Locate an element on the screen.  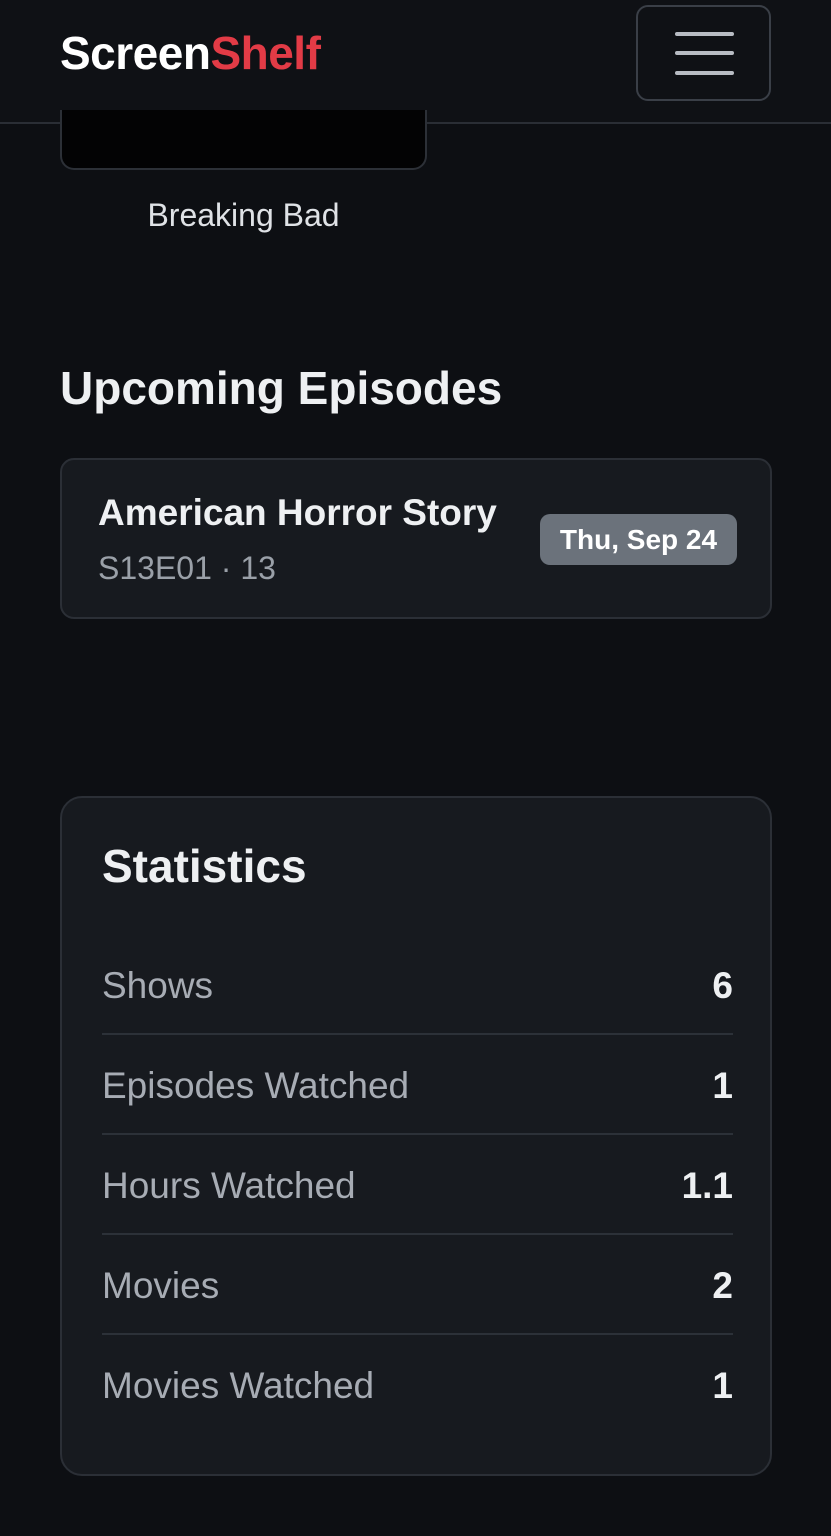
stat-label: Shows is located at coordinates (158, 985).